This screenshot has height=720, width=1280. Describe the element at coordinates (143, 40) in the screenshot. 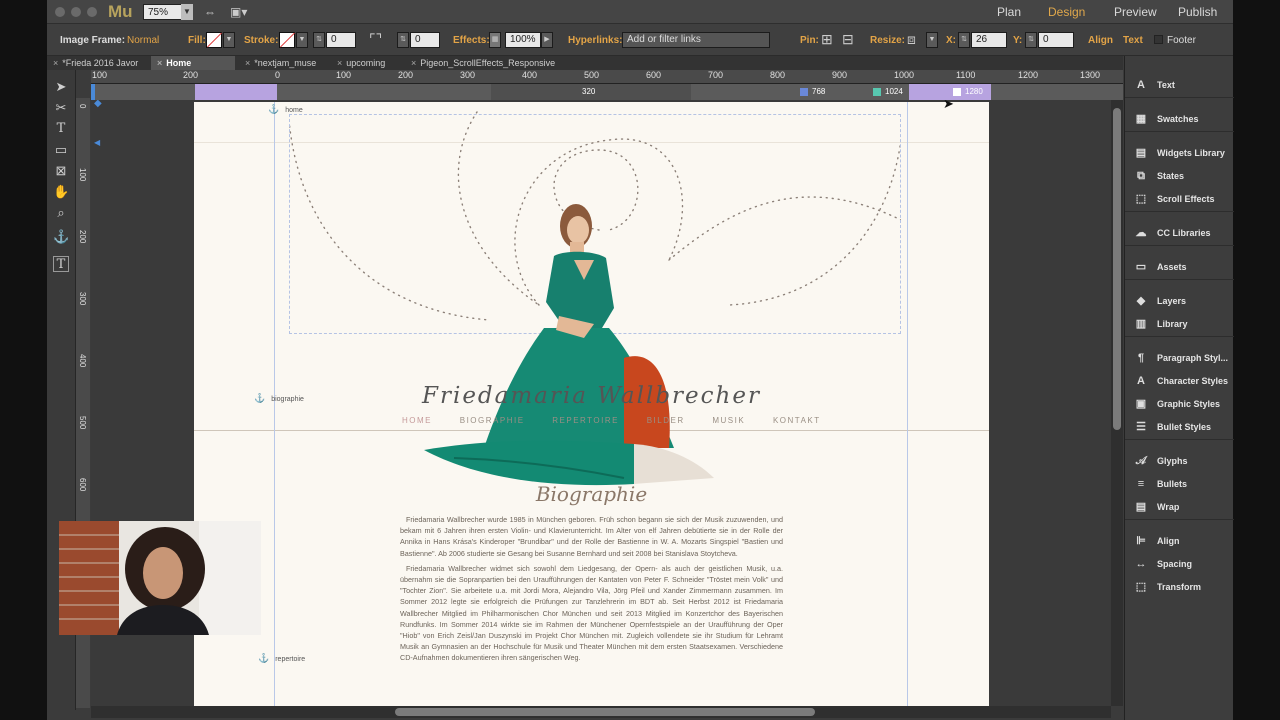

I see `image-frame-value: Normal` at that location.